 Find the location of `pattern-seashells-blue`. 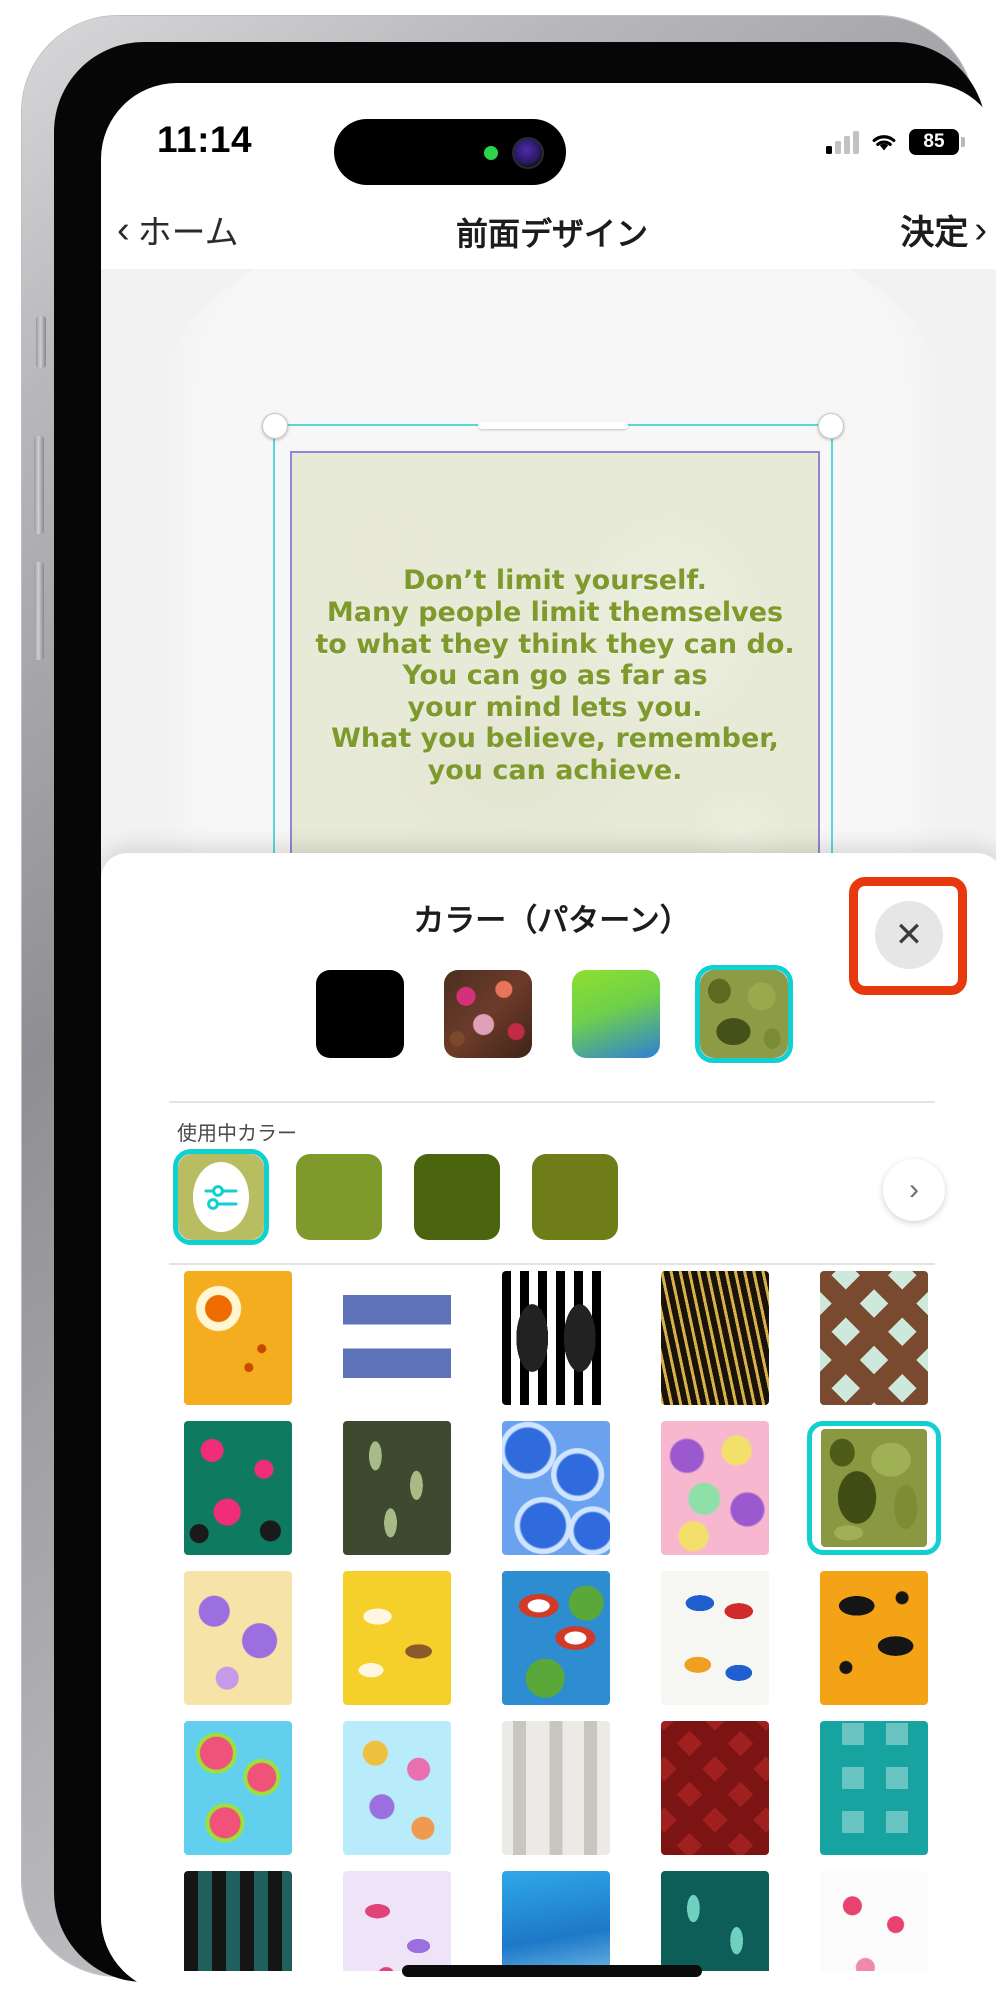

pattern-seashells-blue is located at coordinates (397, 1788).